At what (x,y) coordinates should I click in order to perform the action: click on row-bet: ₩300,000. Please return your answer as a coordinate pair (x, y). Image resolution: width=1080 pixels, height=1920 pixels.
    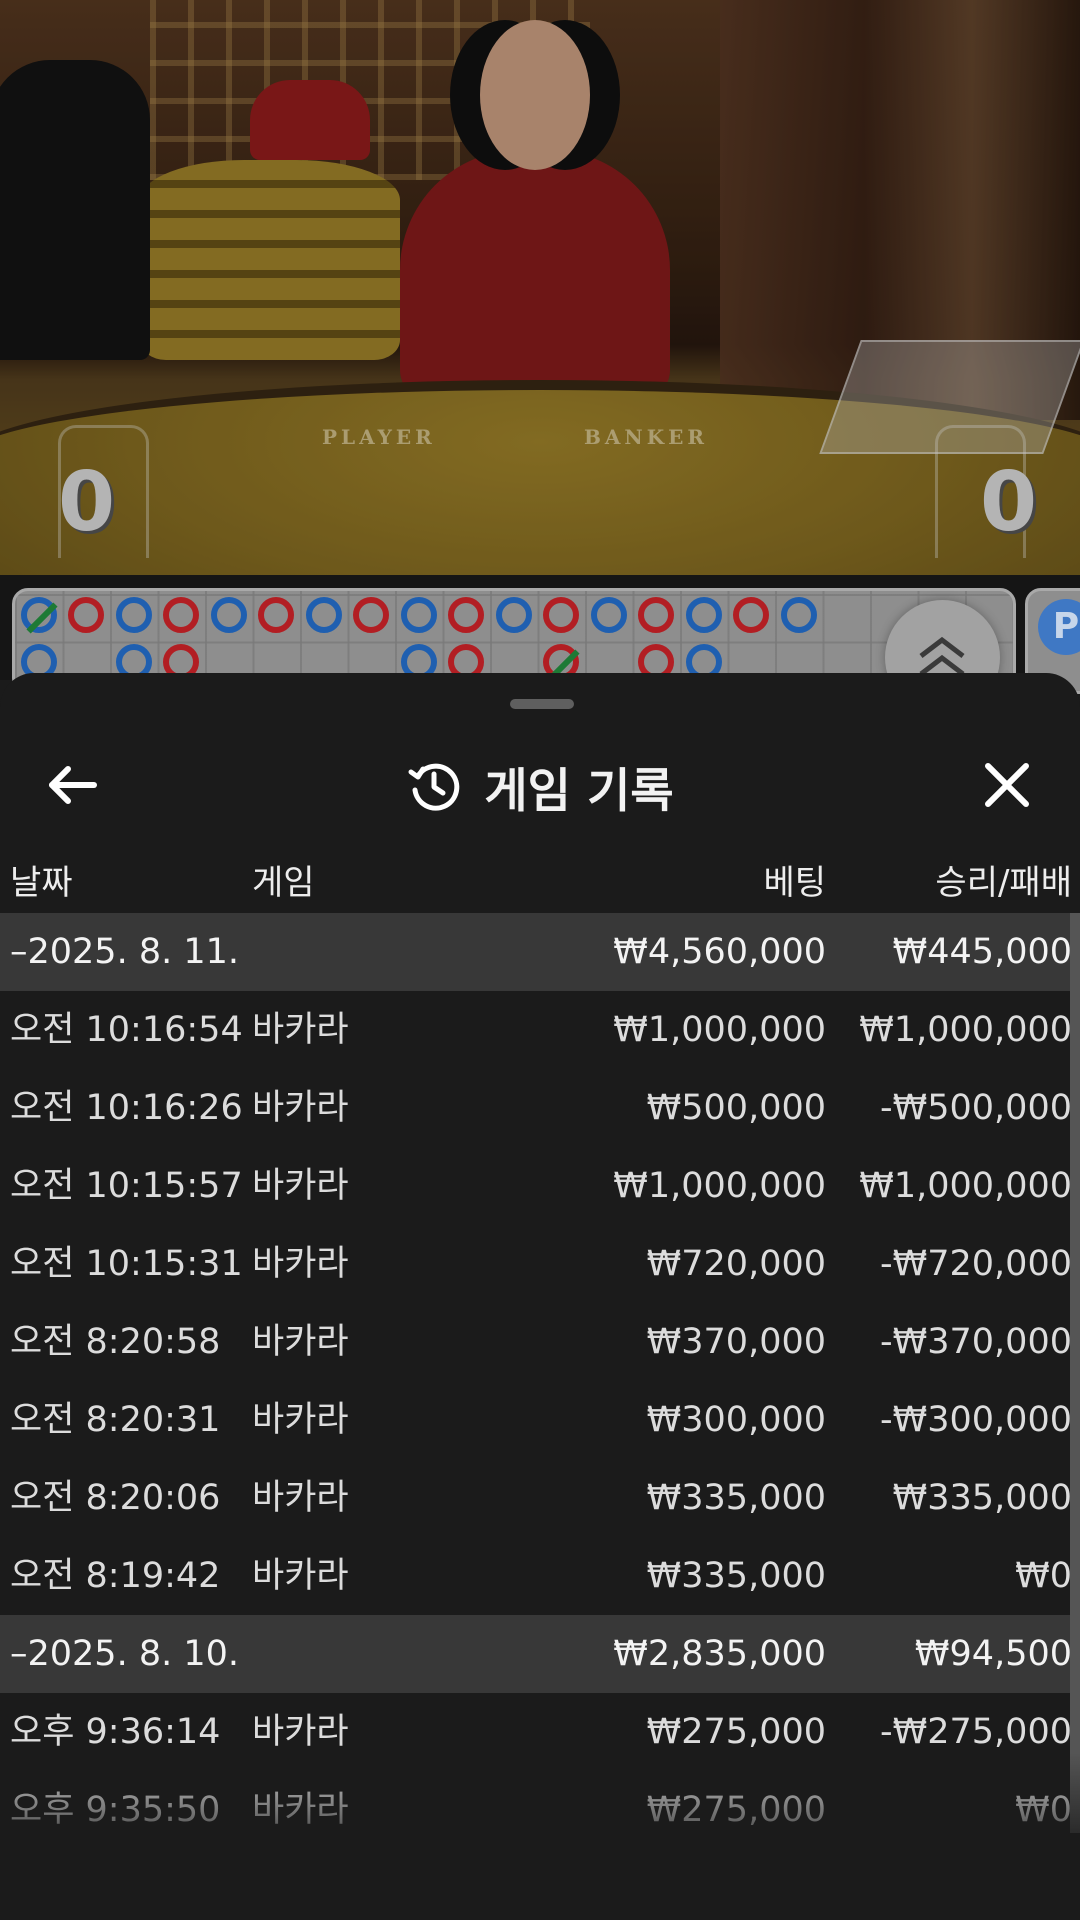
    Looking at the image, I should click on (736, 1420).